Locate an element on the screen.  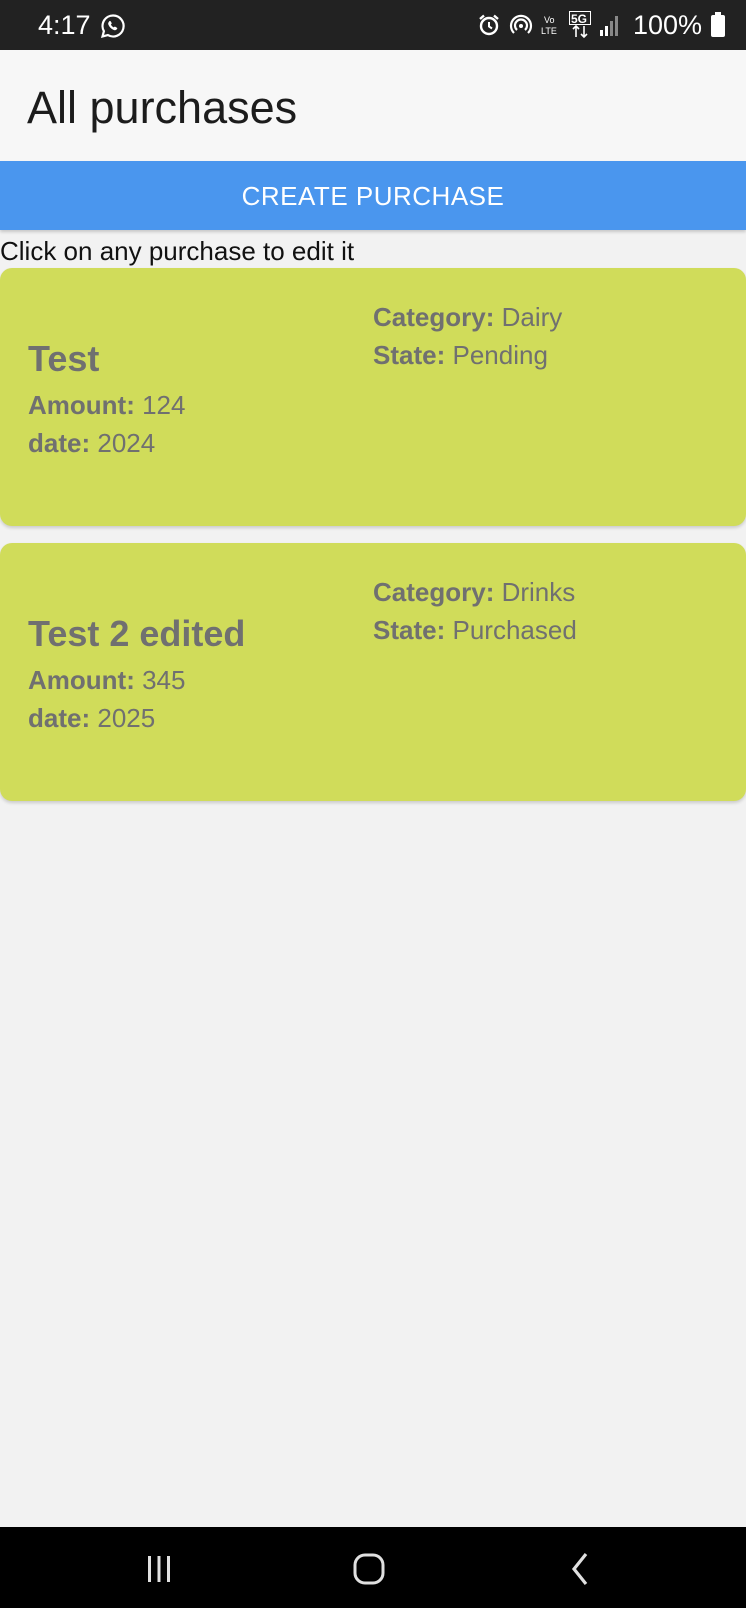
svg-text: 5G is located at coordinates (579, 19).